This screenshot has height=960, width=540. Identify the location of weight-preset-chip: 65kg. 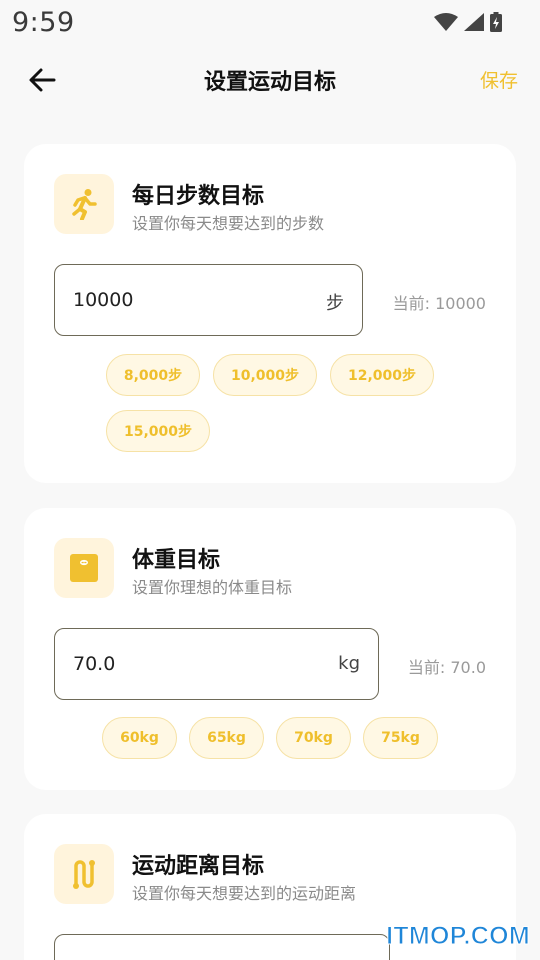
(226, 738).